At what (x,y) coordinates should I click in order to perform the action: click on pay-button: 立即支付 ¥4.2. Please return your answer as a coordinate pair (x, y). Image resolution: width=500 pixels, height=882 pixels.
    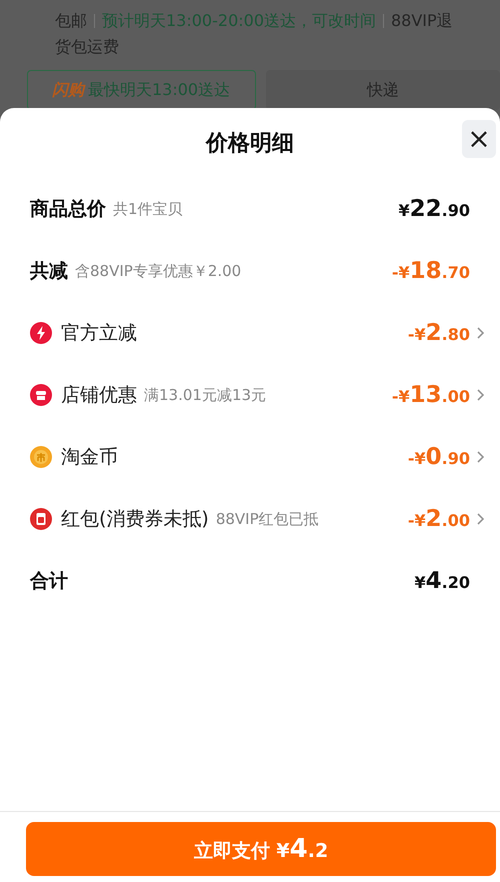
    Looking at the image, I should click on (261, 849).